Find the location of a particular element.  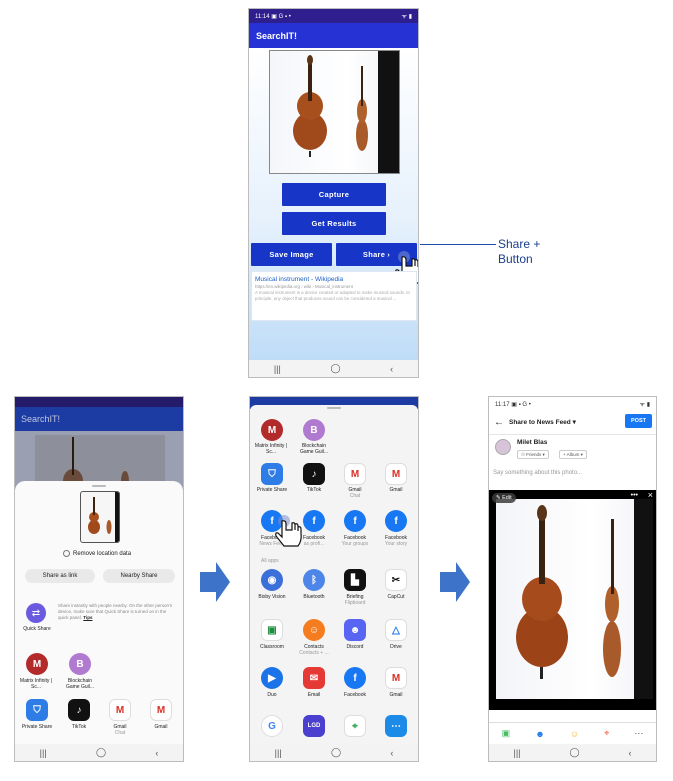

share-as-link-button: Share as link is located at coordinates (60, 576).